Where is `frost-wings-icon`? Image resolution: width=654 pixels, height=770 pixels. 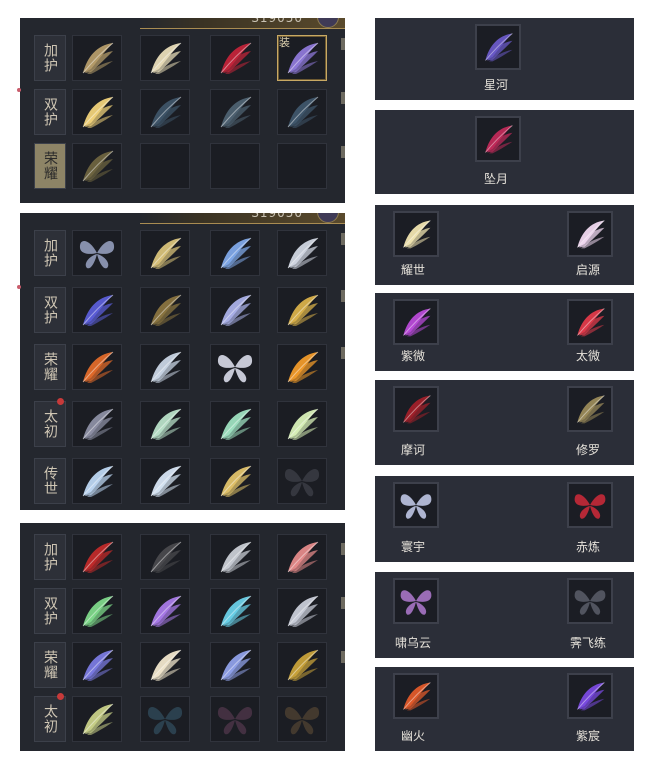
frost-wings-icon is located at coordinates (98, 481).